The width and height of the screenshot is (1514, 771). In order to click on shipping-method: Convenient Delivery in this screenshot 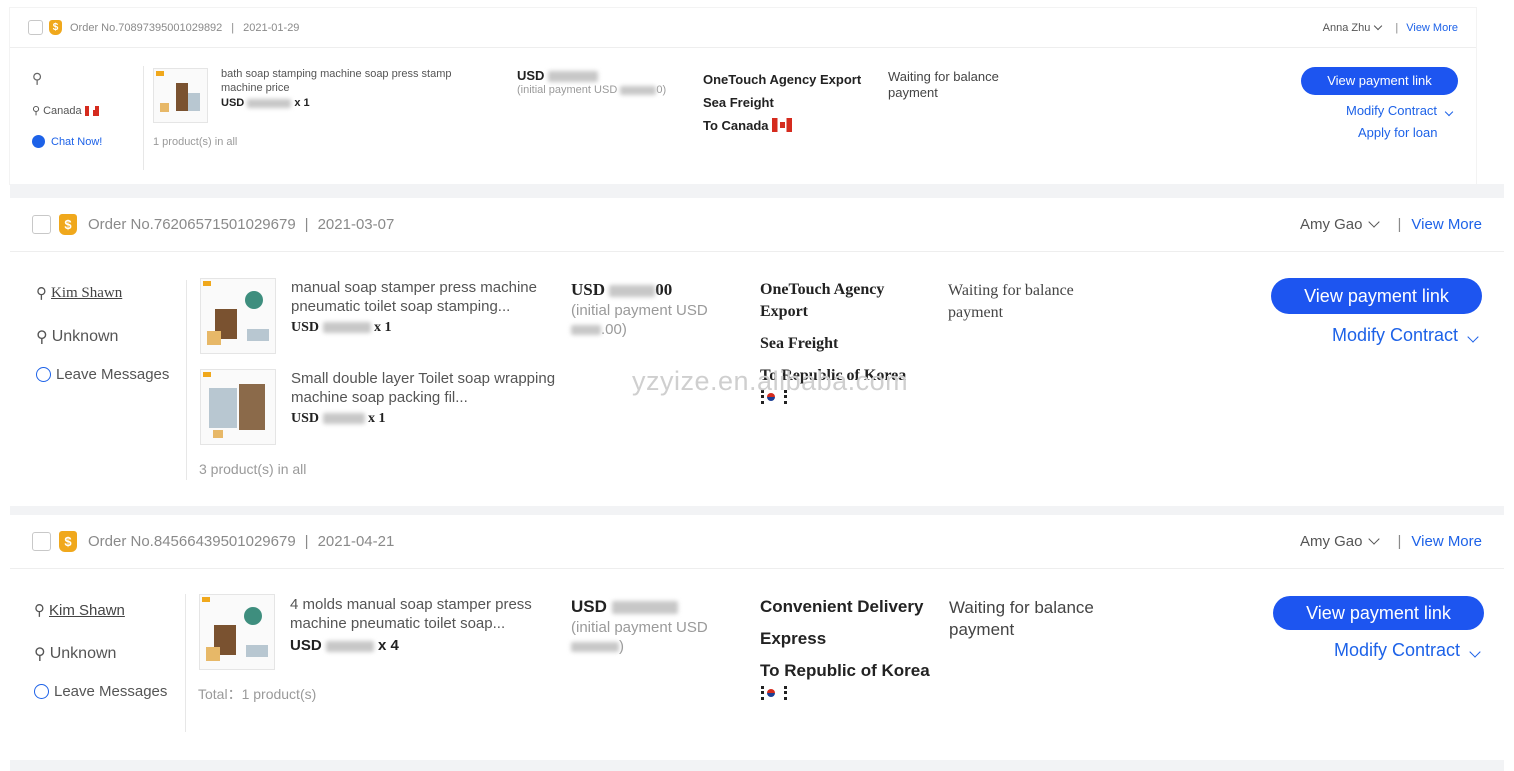, I will do `click(842, 606)`.